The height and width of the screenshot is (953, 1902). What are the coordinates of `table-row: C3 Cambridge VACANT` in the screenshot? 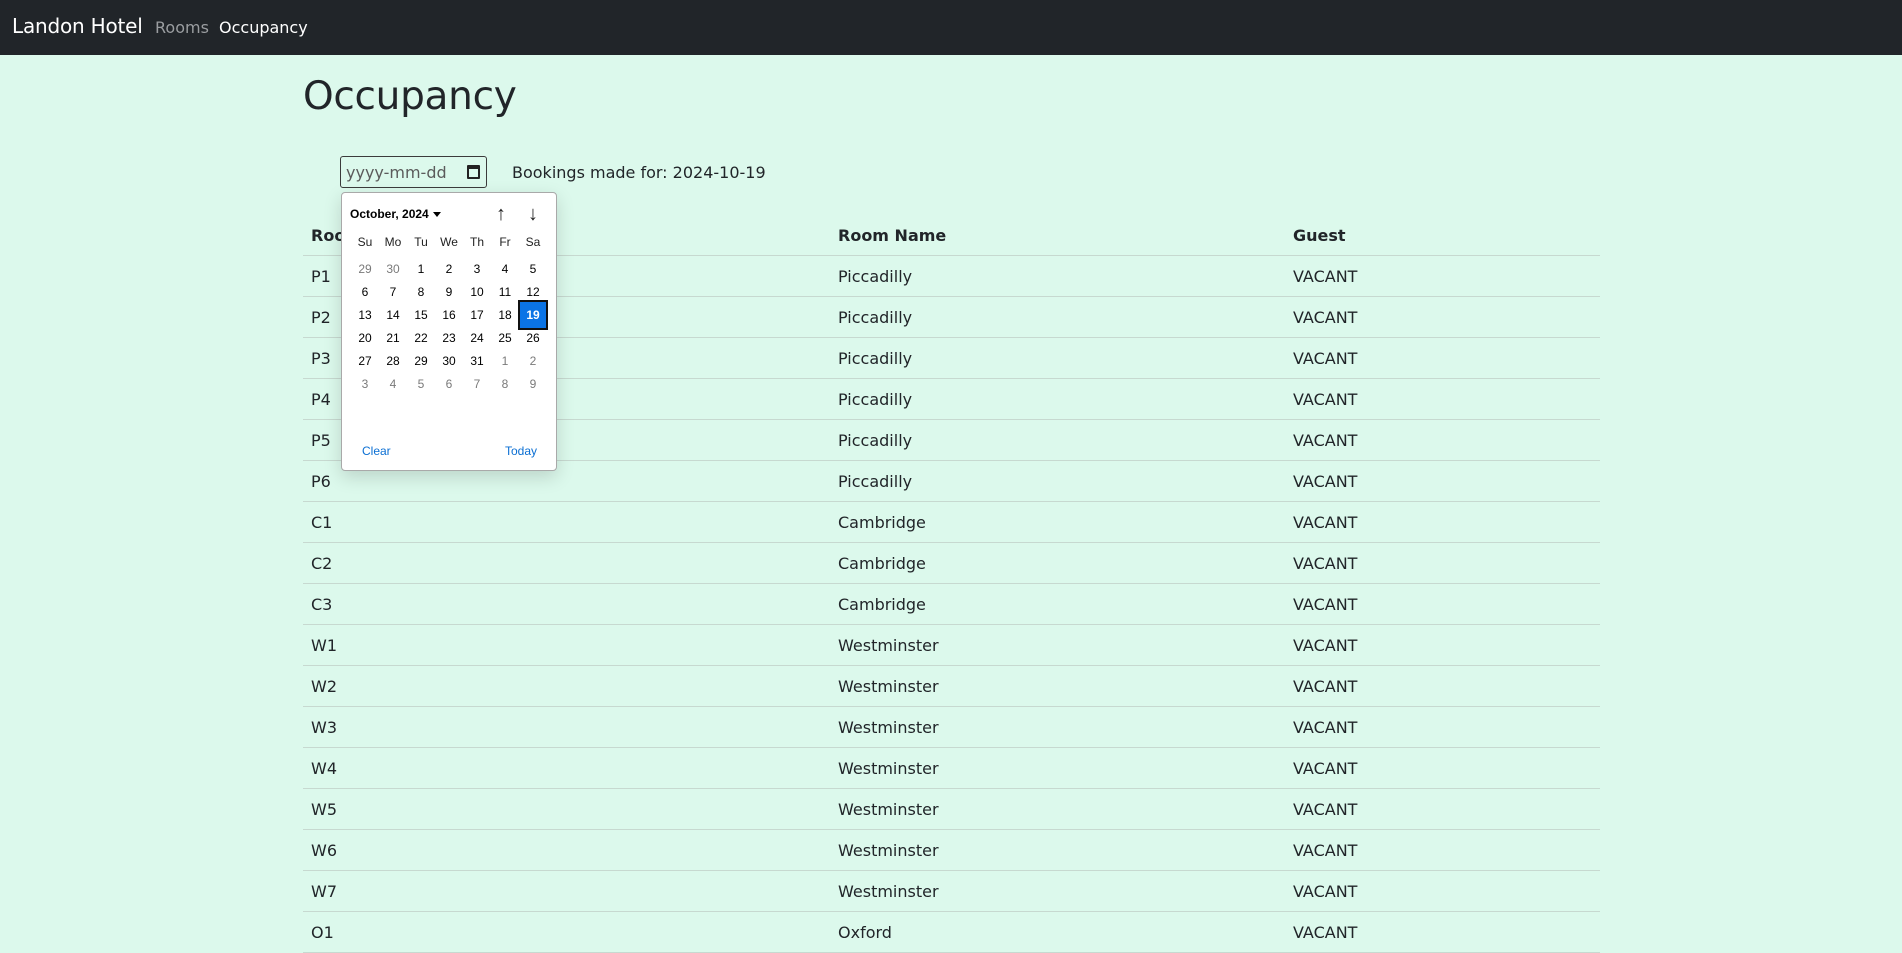 It's located at (951, 604).